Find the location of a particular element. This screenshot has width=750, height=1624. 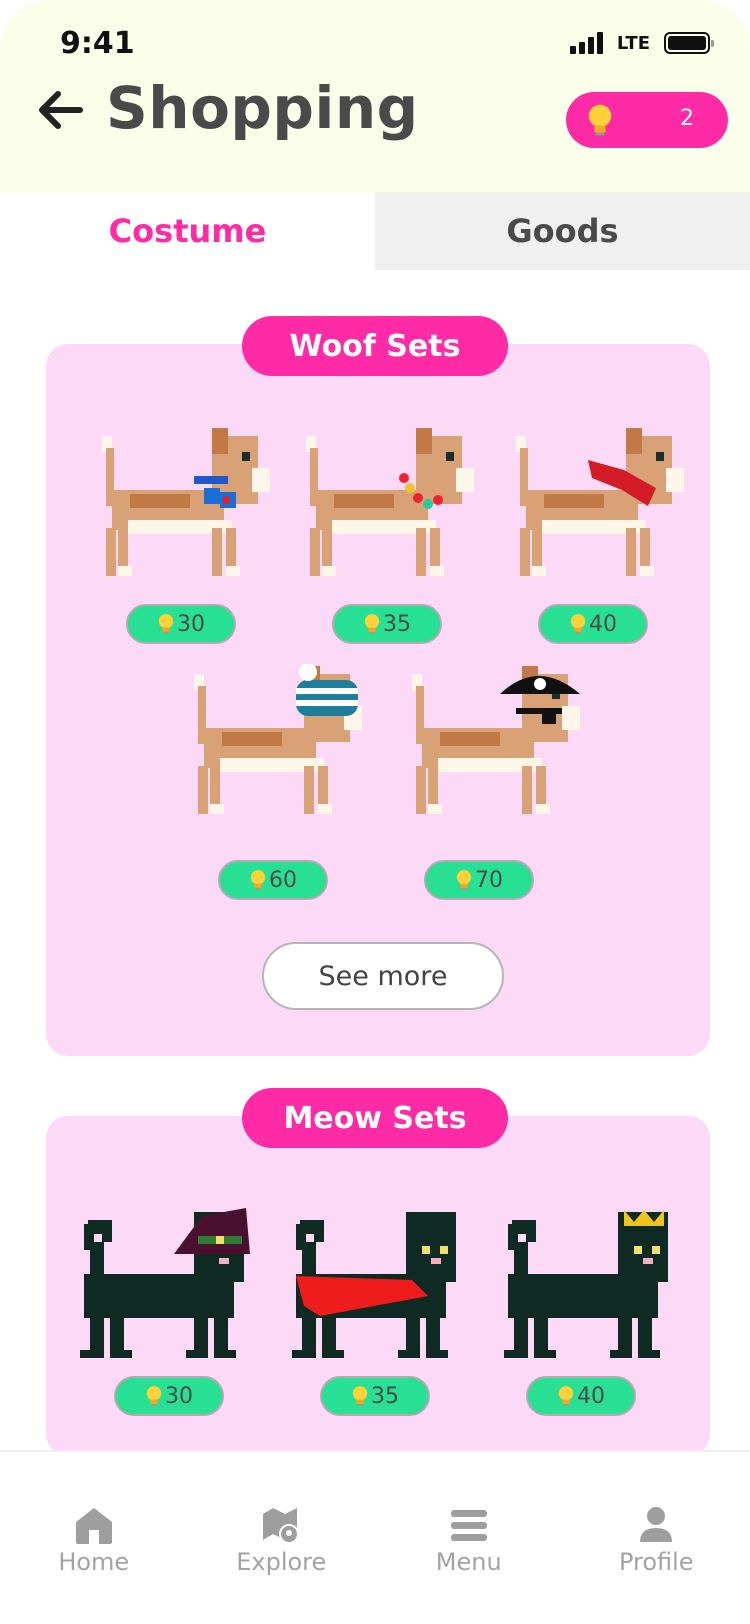

signal-icon is located at coordinates (586, 43).